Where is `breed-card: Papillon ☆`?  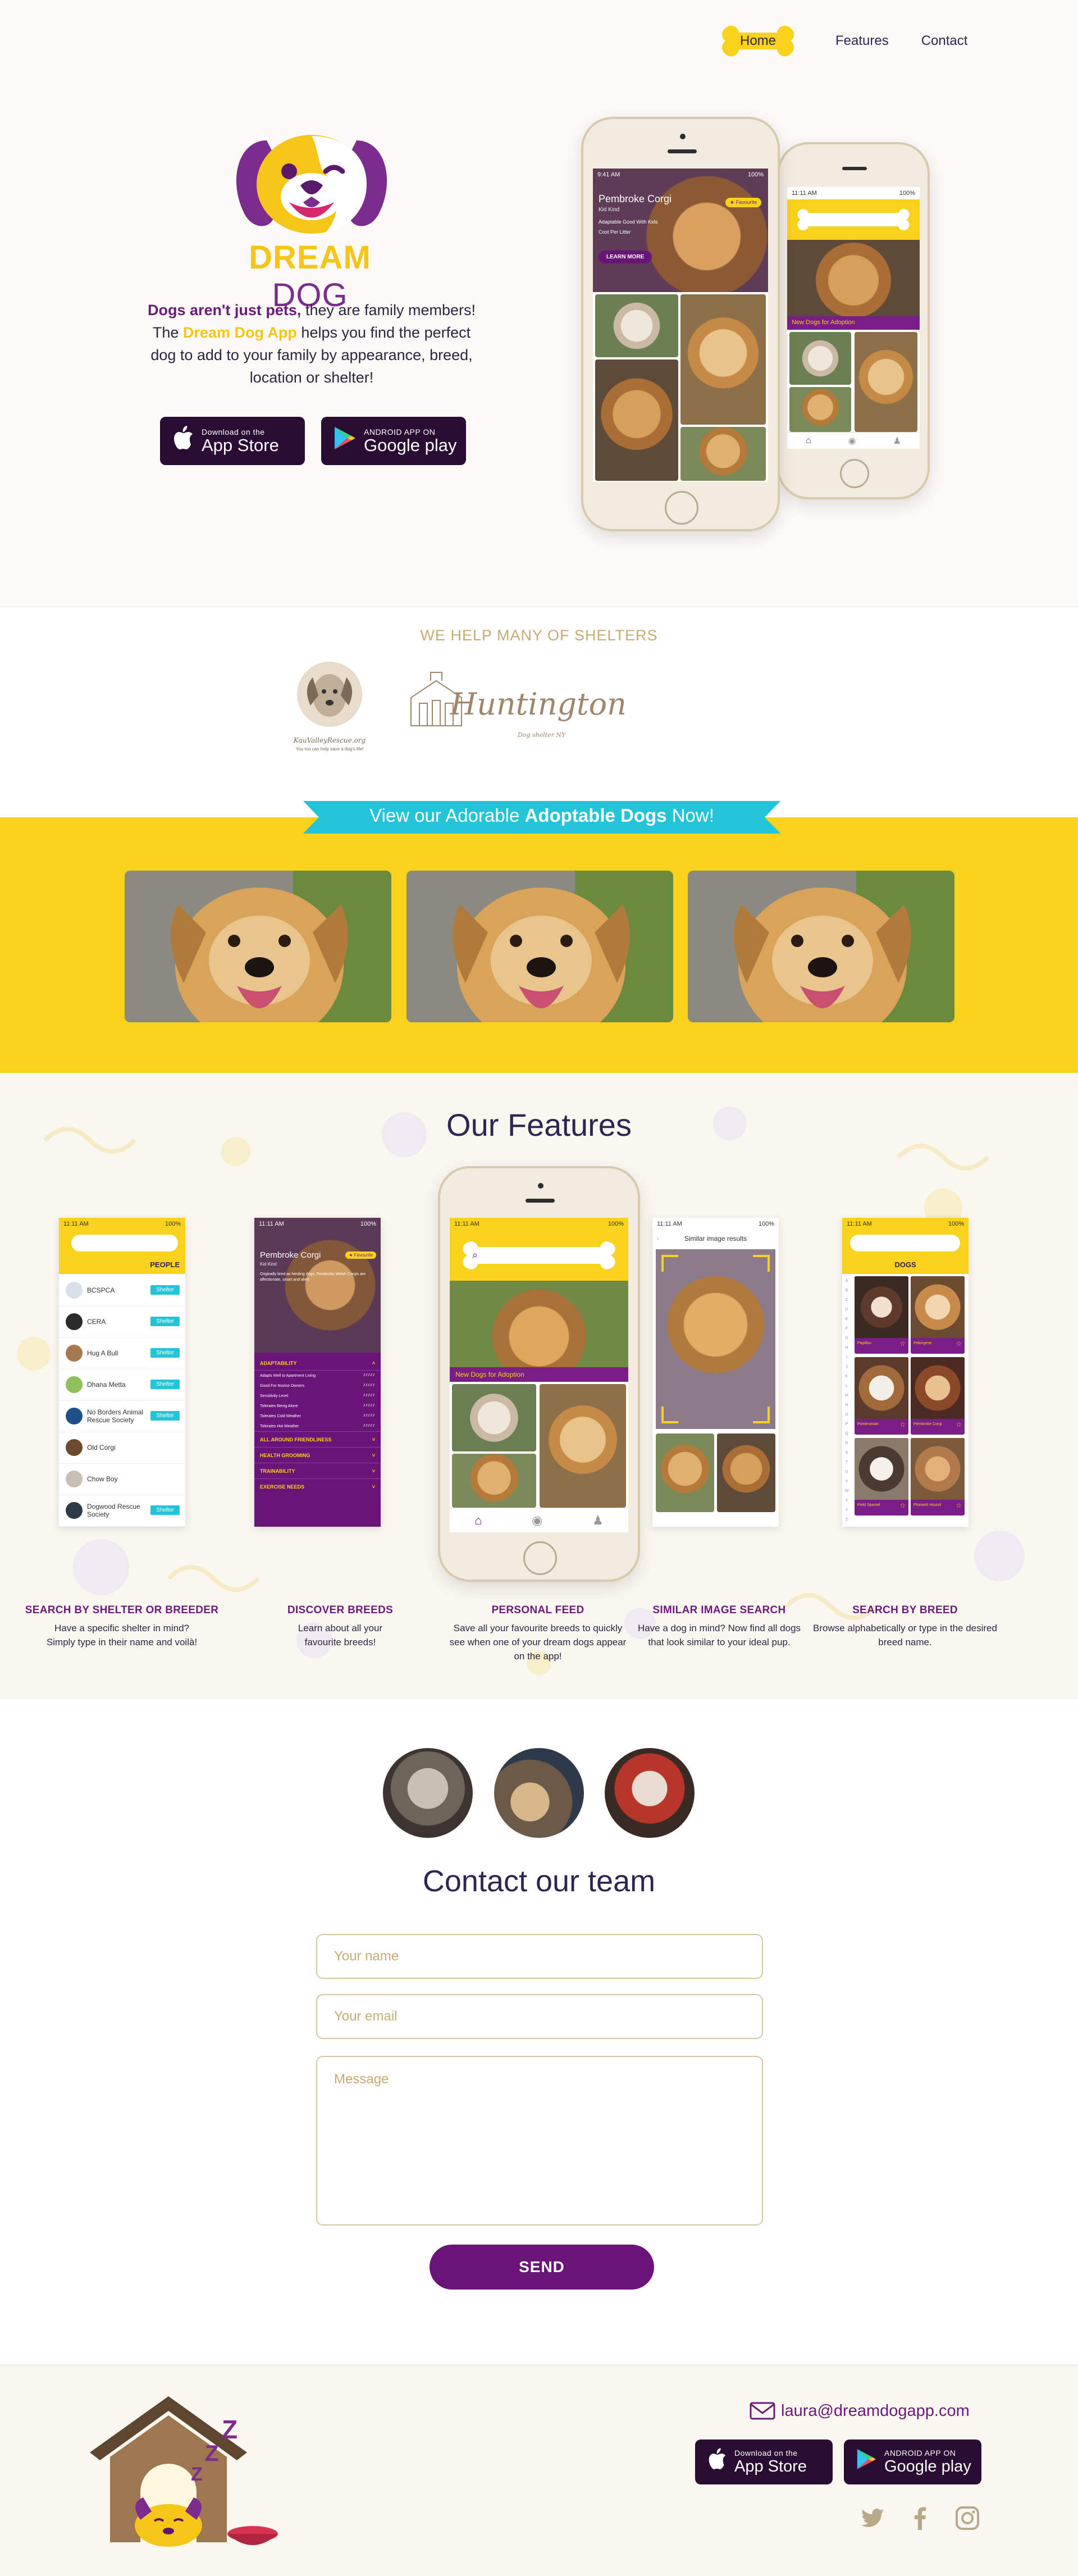
breed-card: Papillon ☆ is located at coordinates (881, 1315).